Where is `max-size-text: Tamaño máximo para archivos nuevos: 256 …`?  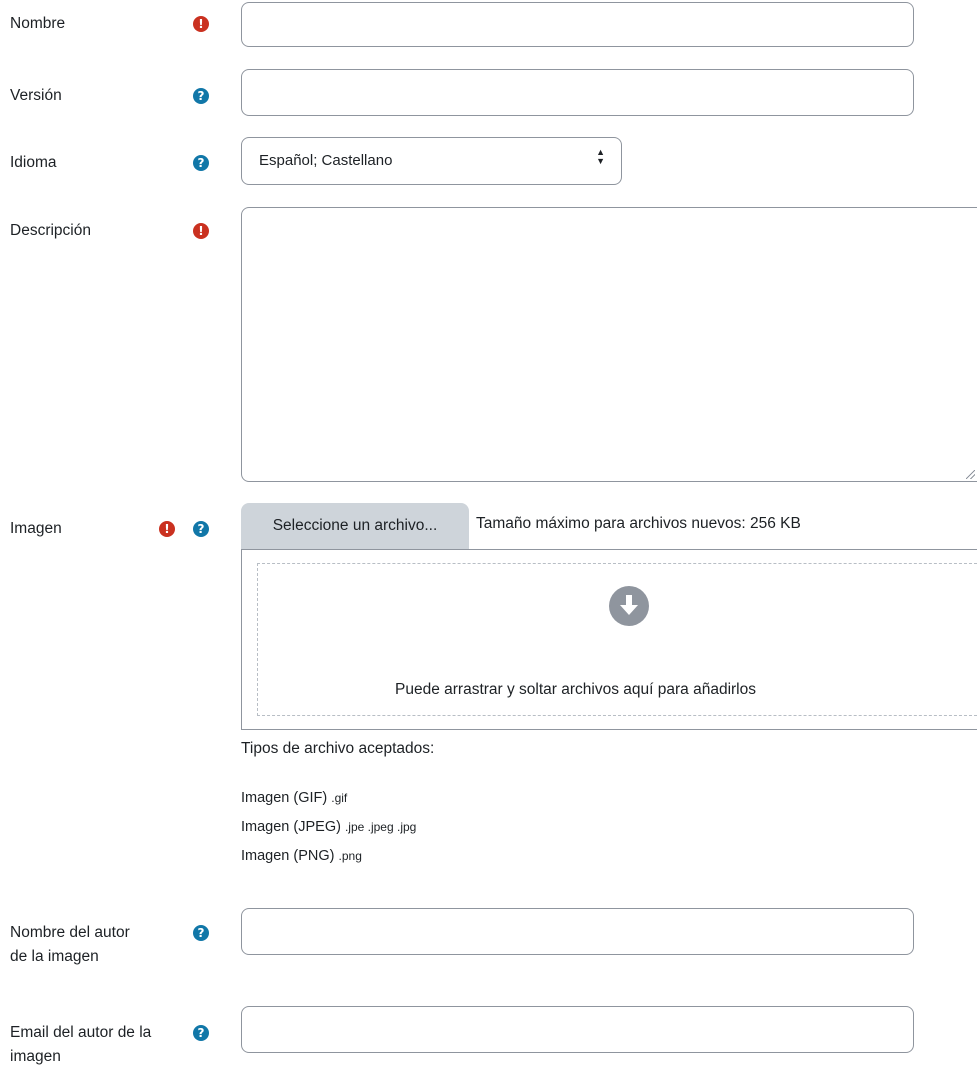
max-size-text: Tamaño máximo para archivos nuevos: 256 … is located at coordinates (638, 523).